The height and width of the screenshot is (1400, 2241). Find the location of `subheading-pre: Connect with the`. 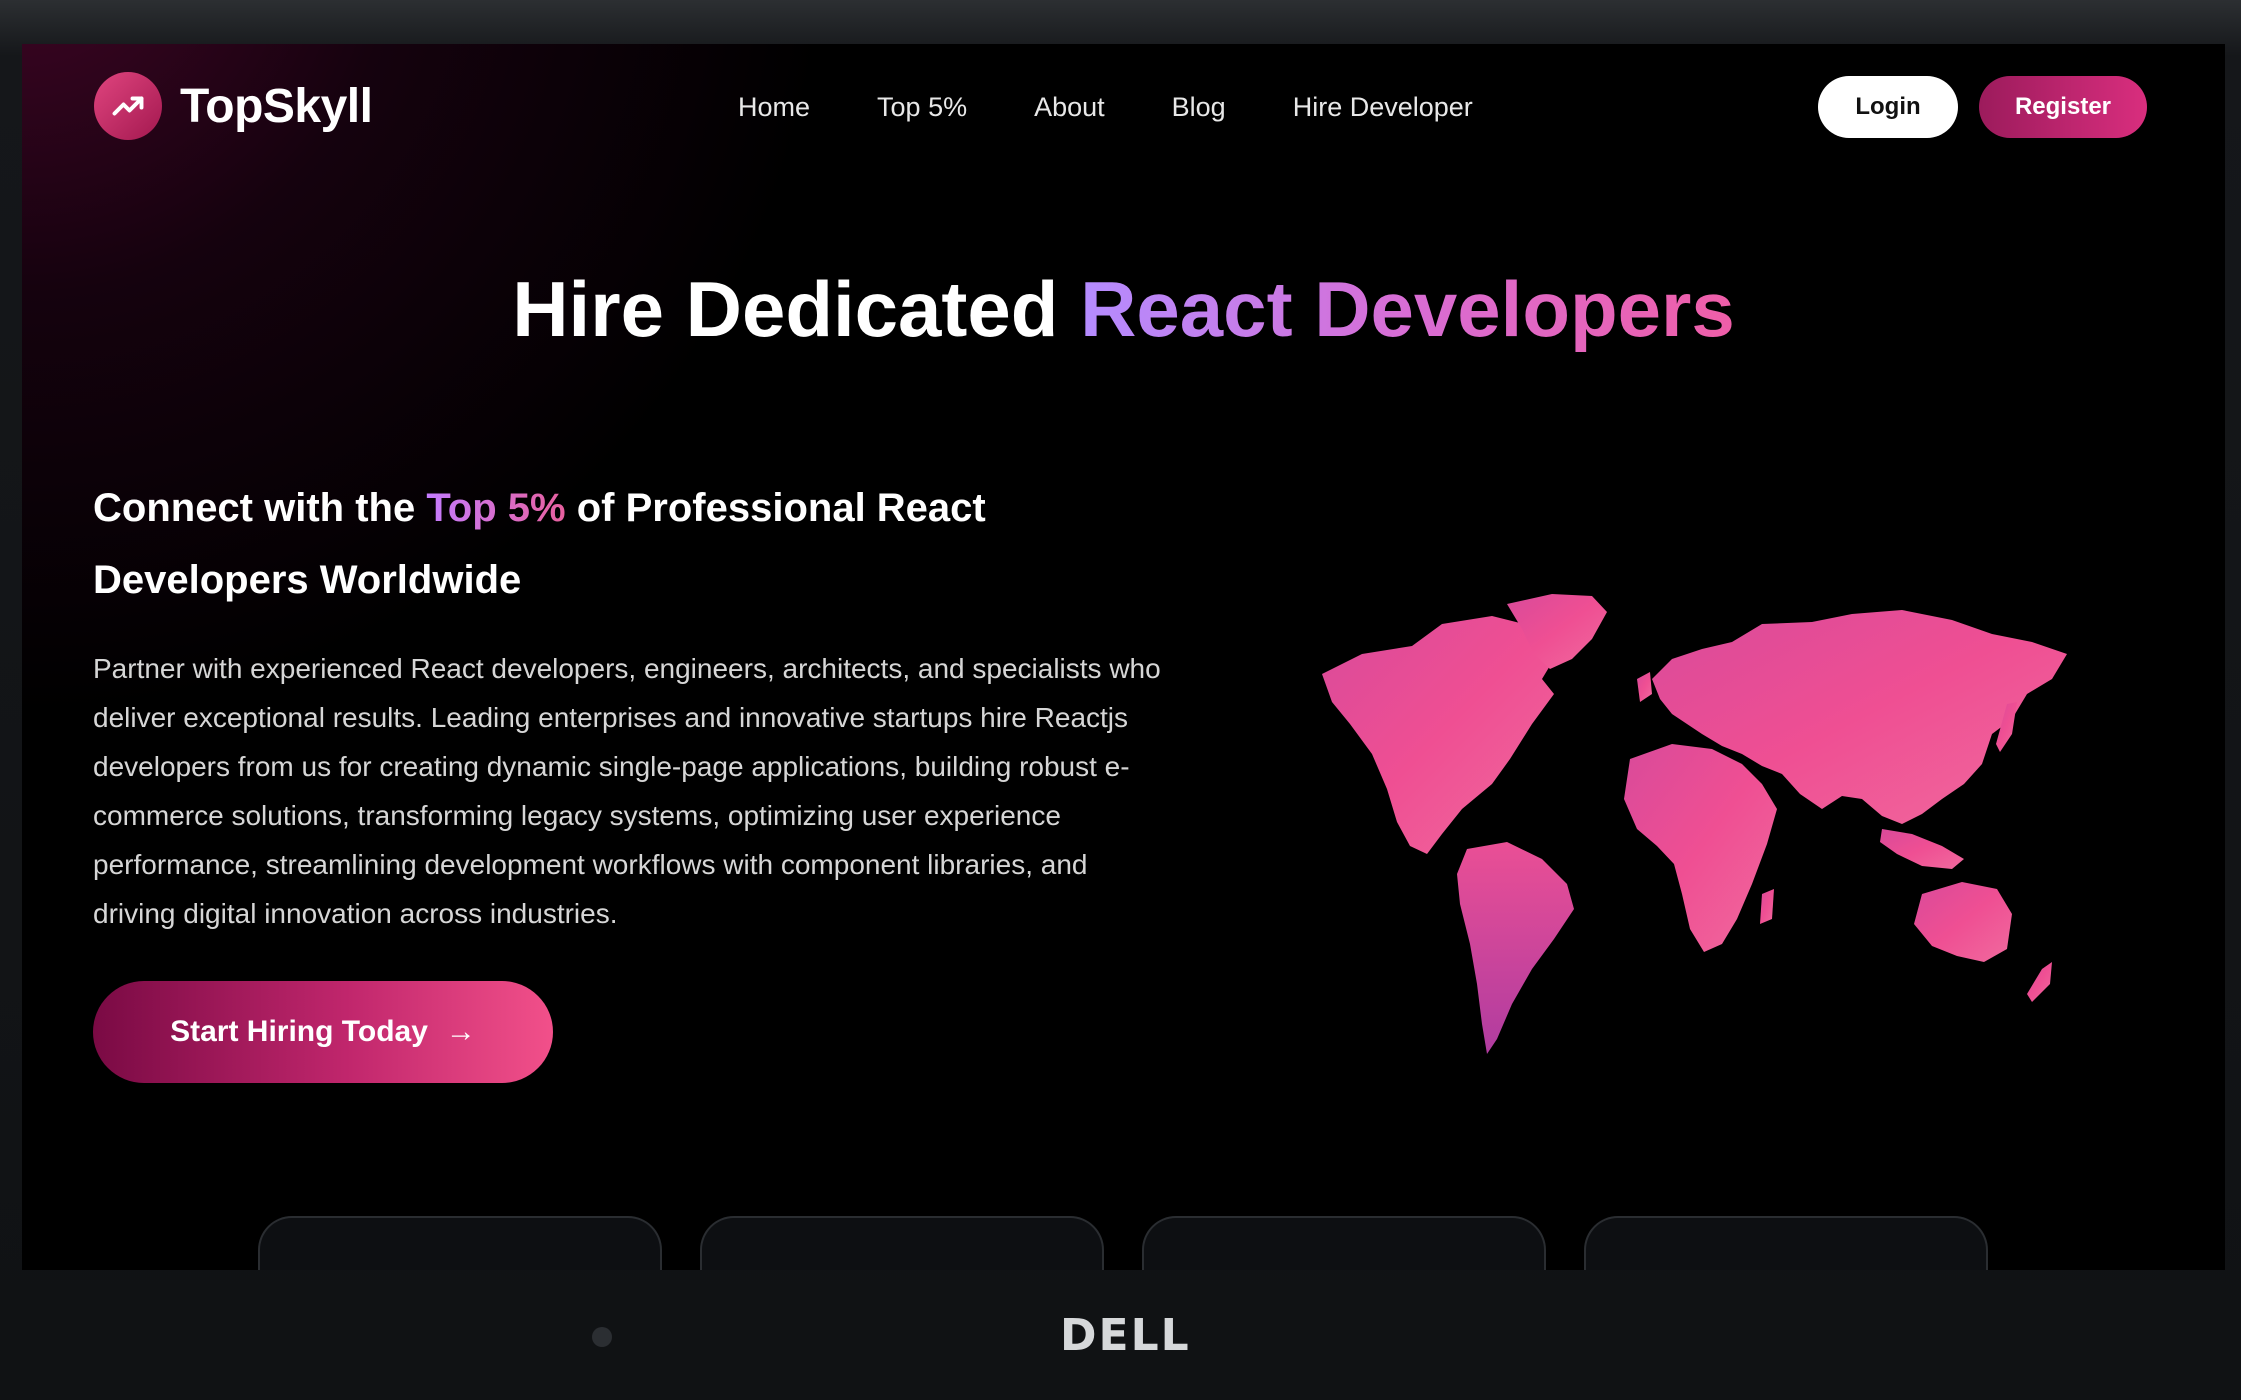

subheading-pre: Connect with the is located at coordinates (254, 508).